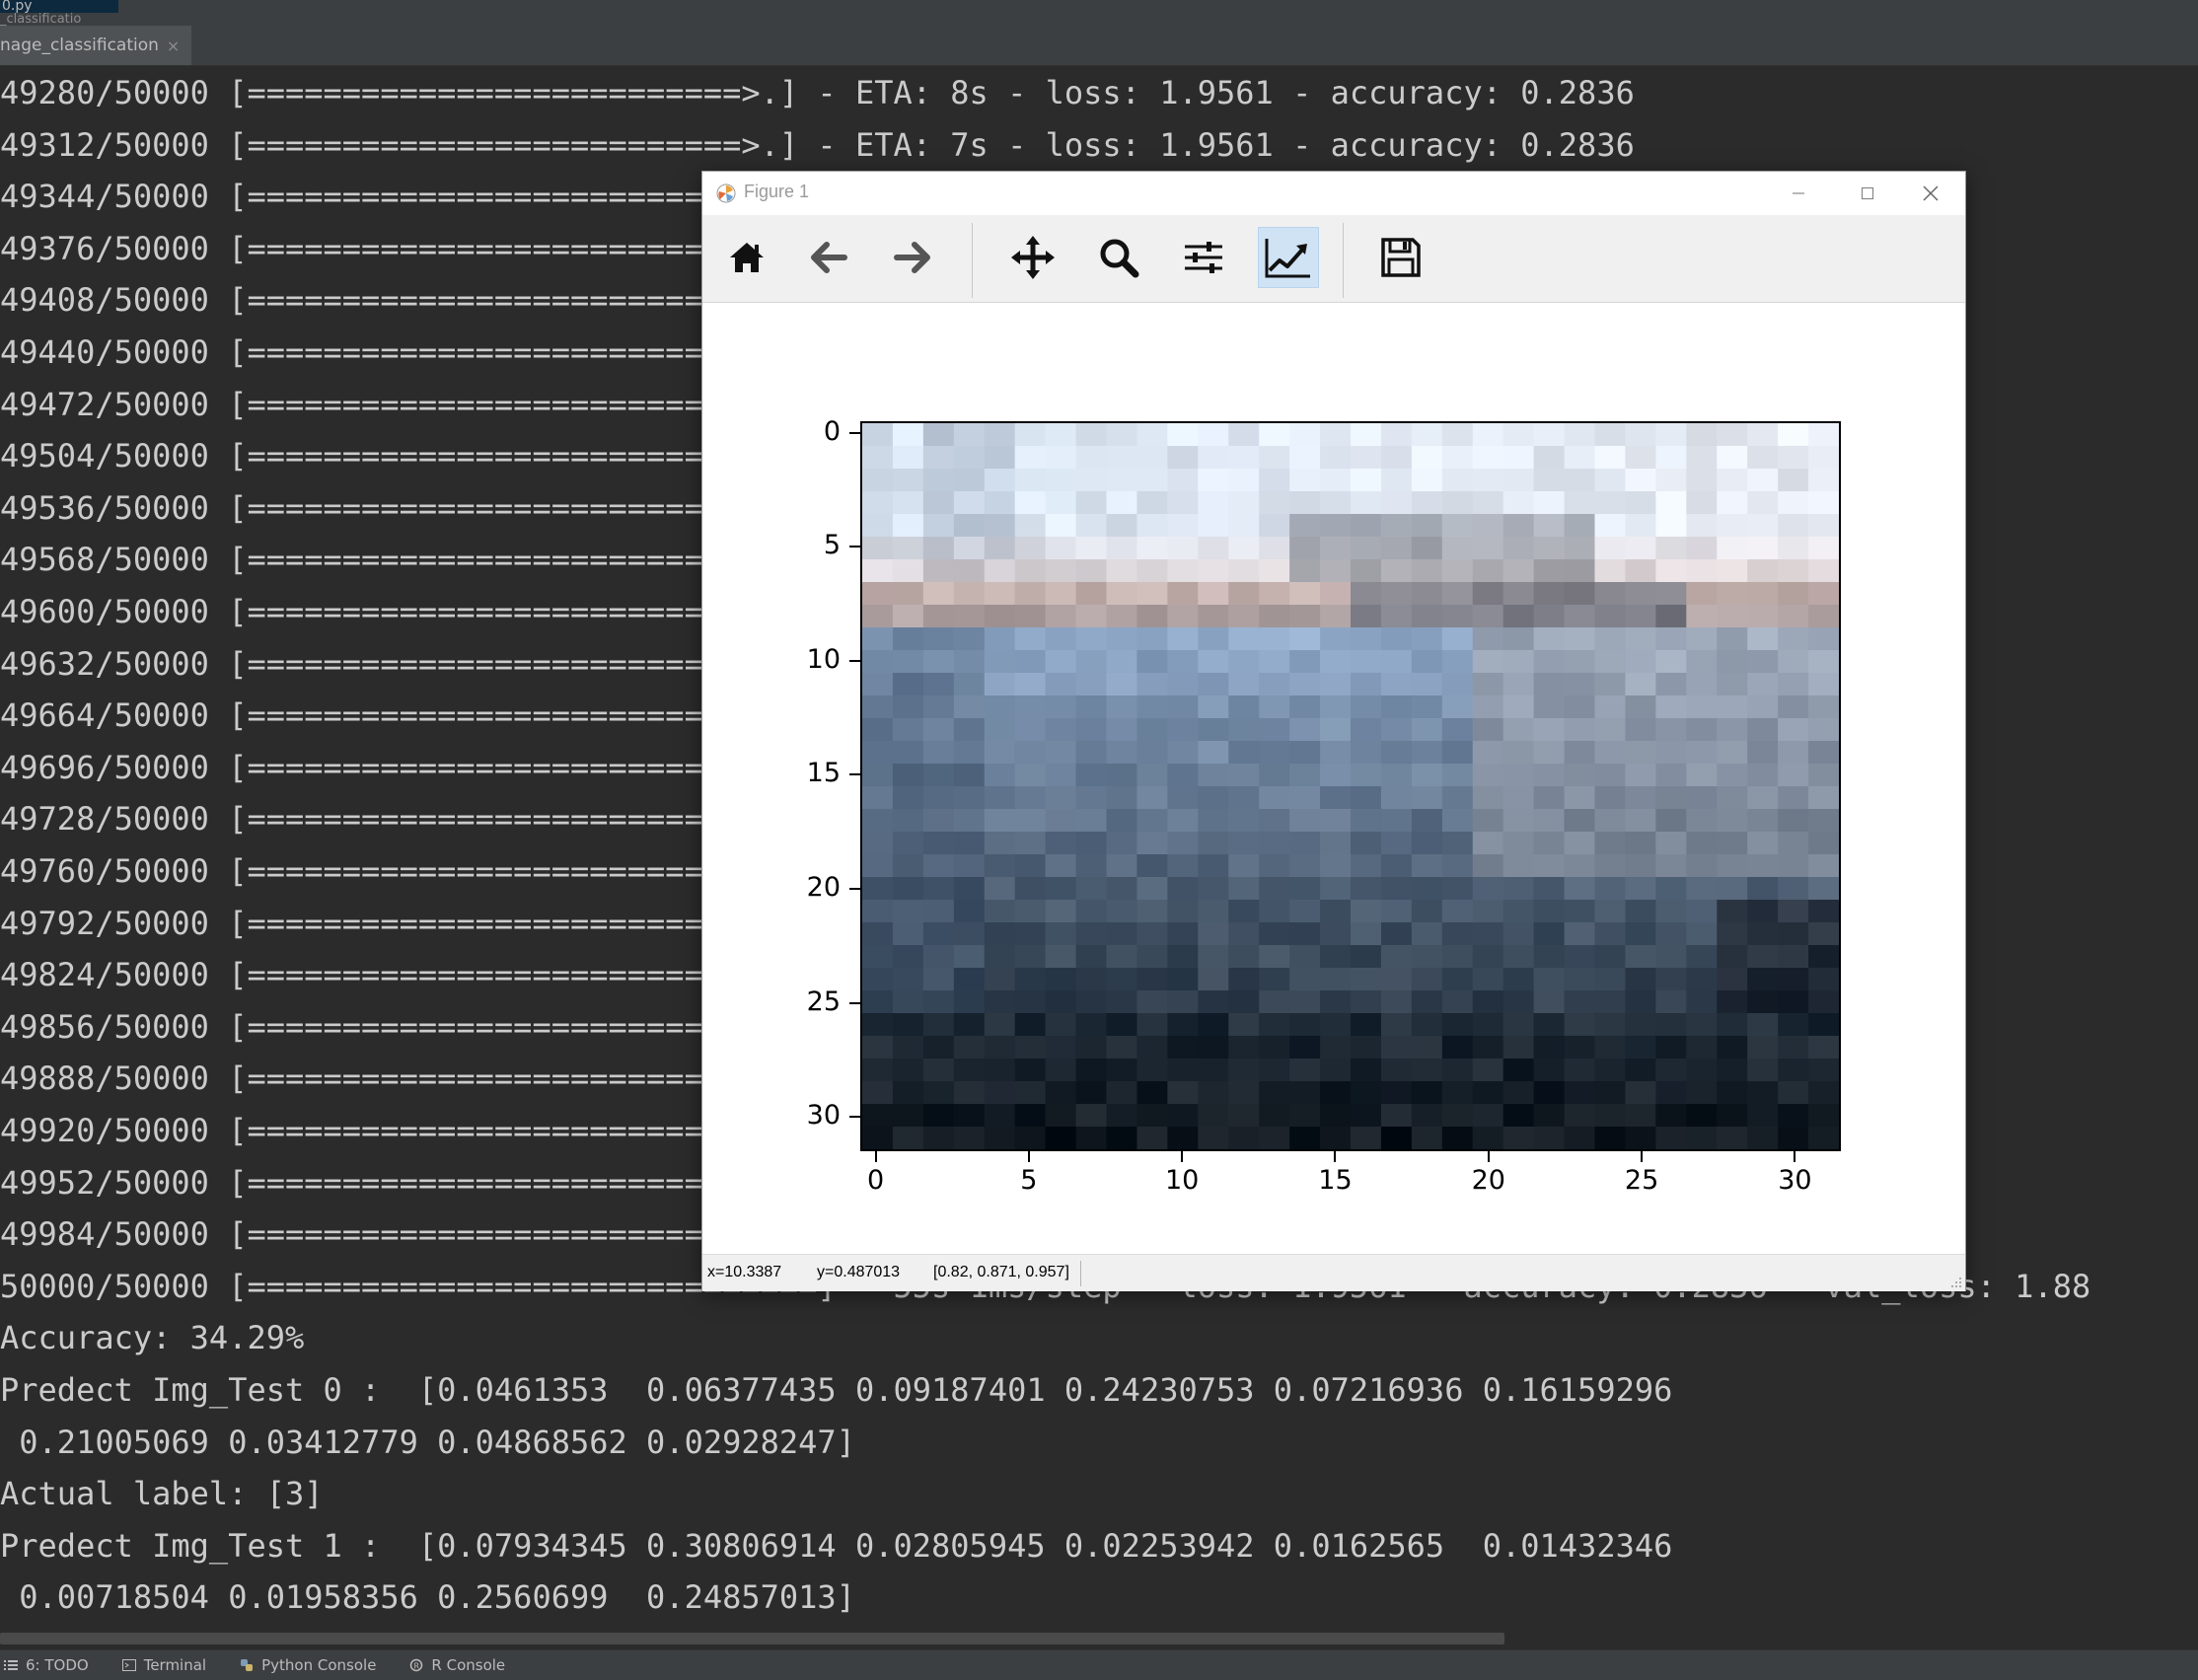 The height and width of the screenshot is (1680, 2198). I want to click on run-tab-bar: nage_classification ×, so click(1099, 46).